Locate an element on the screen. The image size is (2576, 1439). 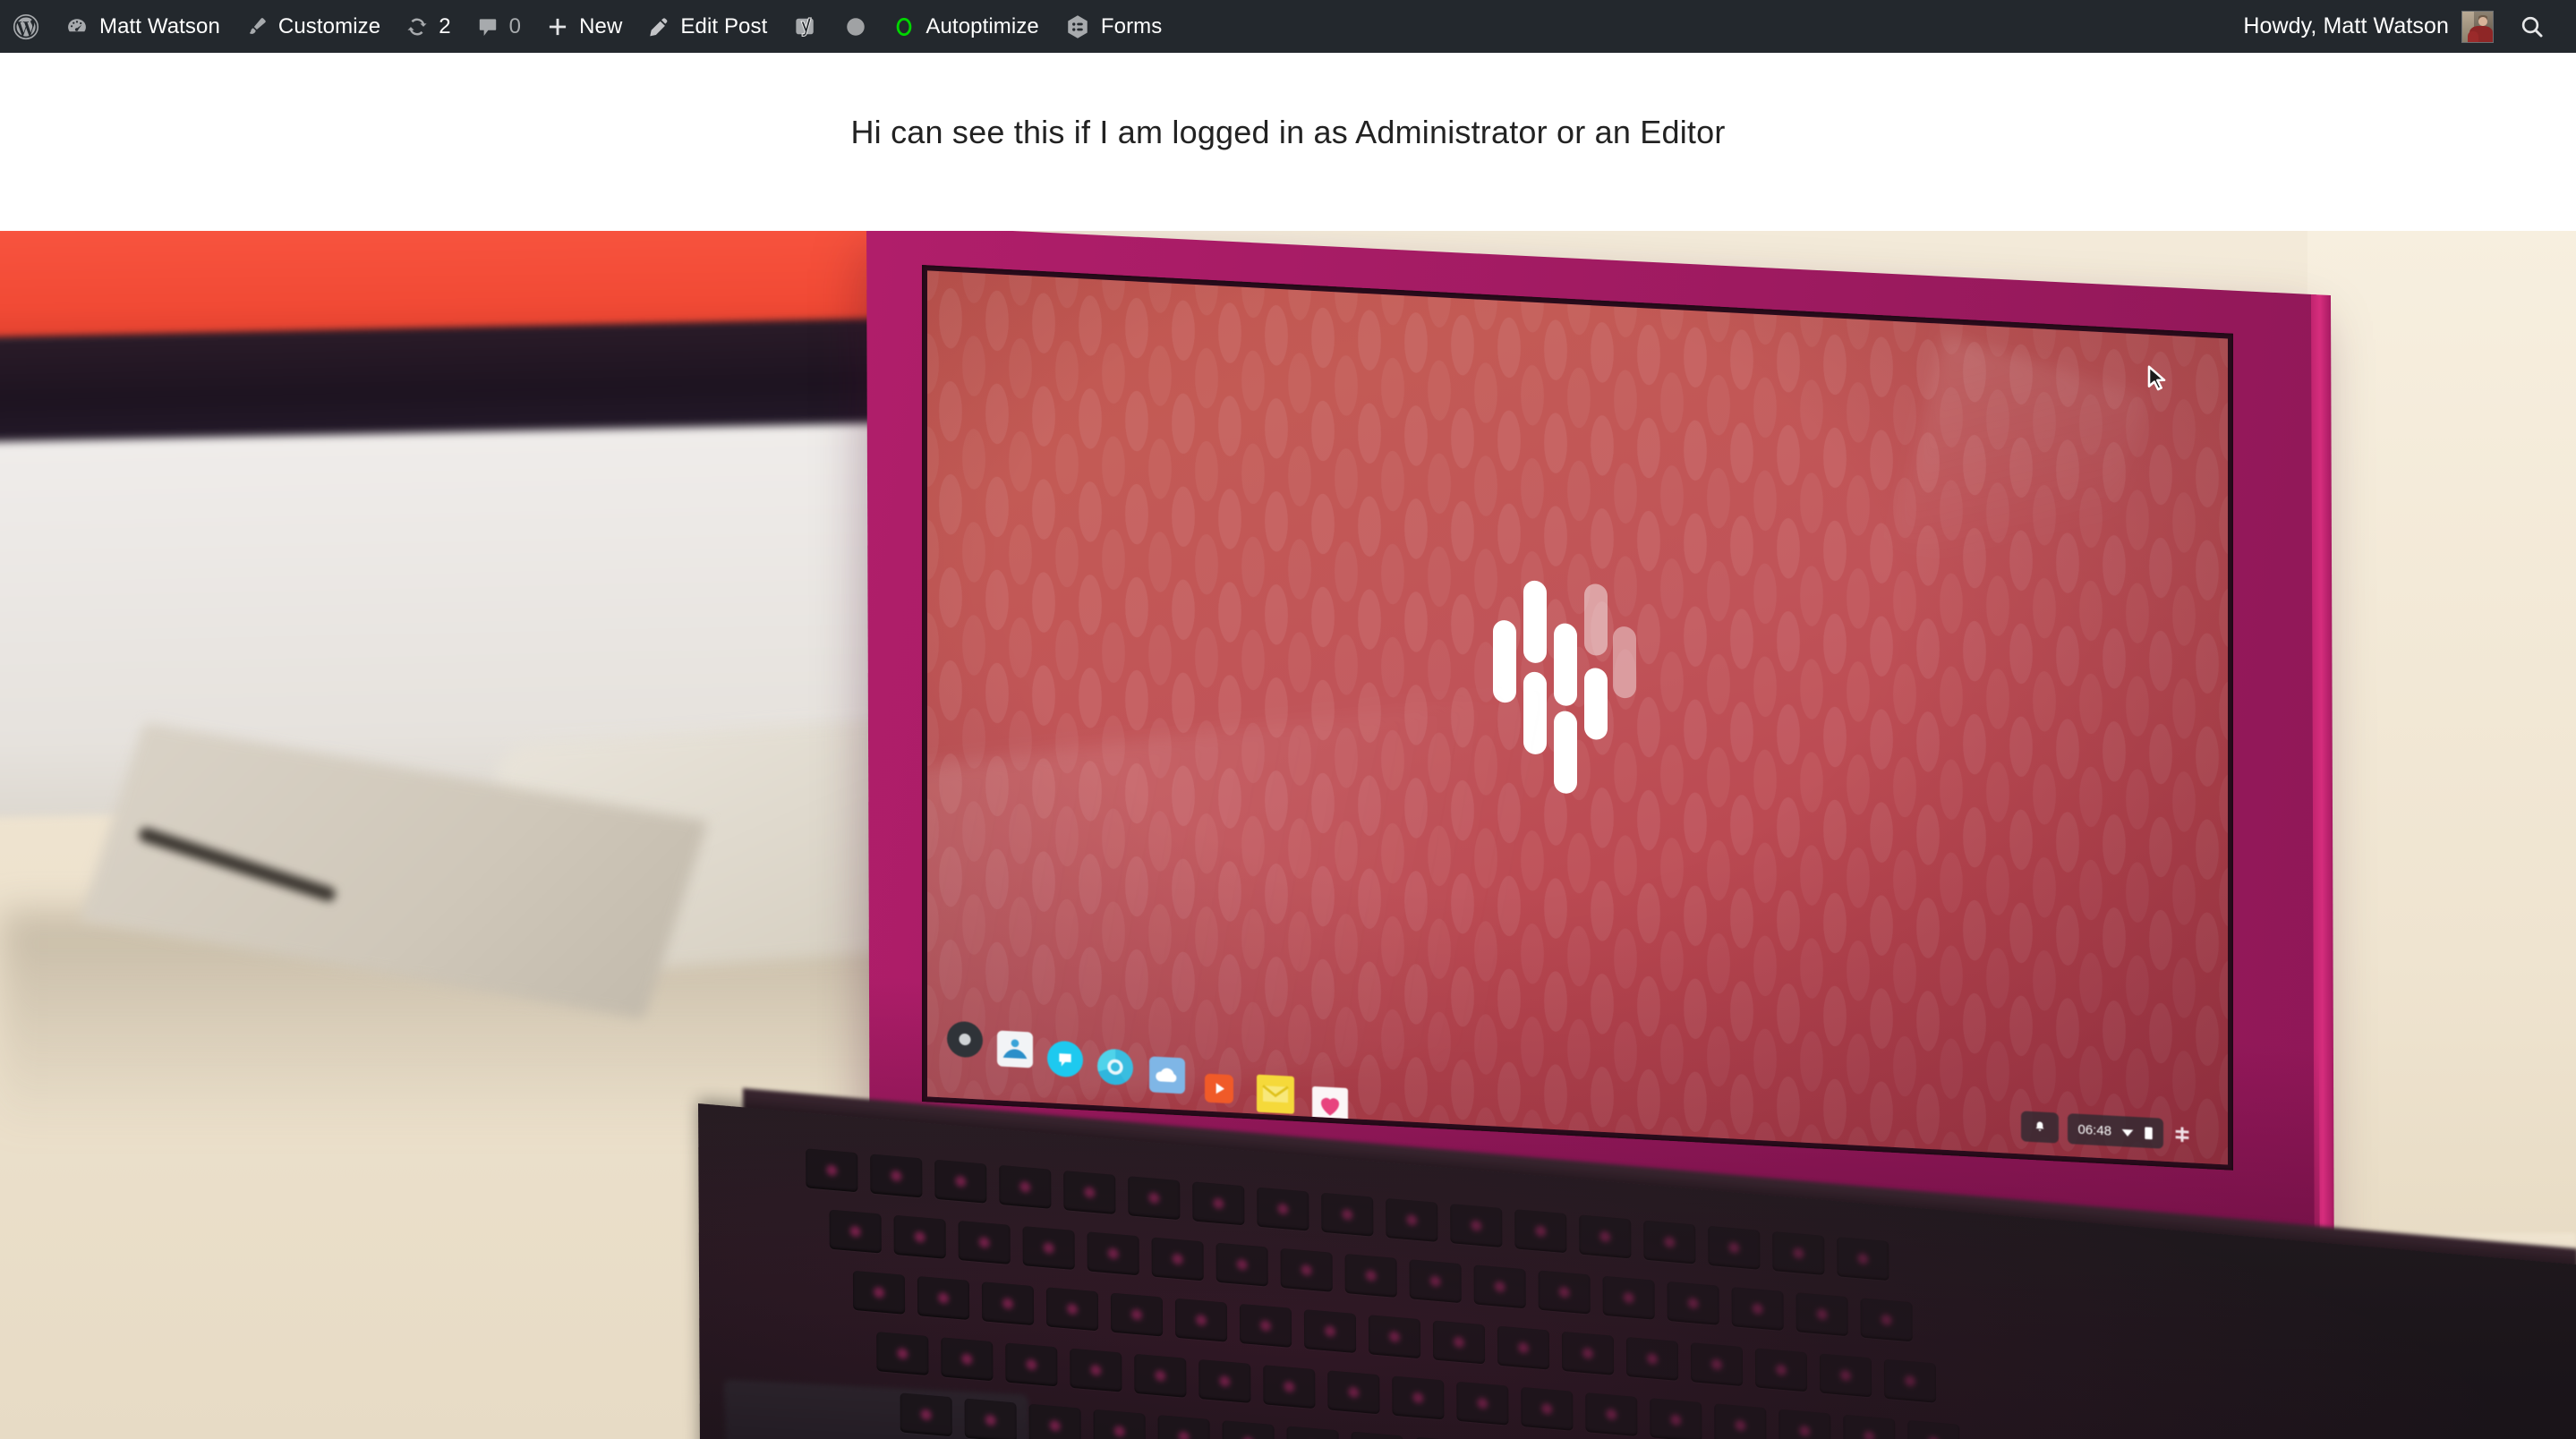
cloud-storage-icon is located at coordinates (1167, 1075).